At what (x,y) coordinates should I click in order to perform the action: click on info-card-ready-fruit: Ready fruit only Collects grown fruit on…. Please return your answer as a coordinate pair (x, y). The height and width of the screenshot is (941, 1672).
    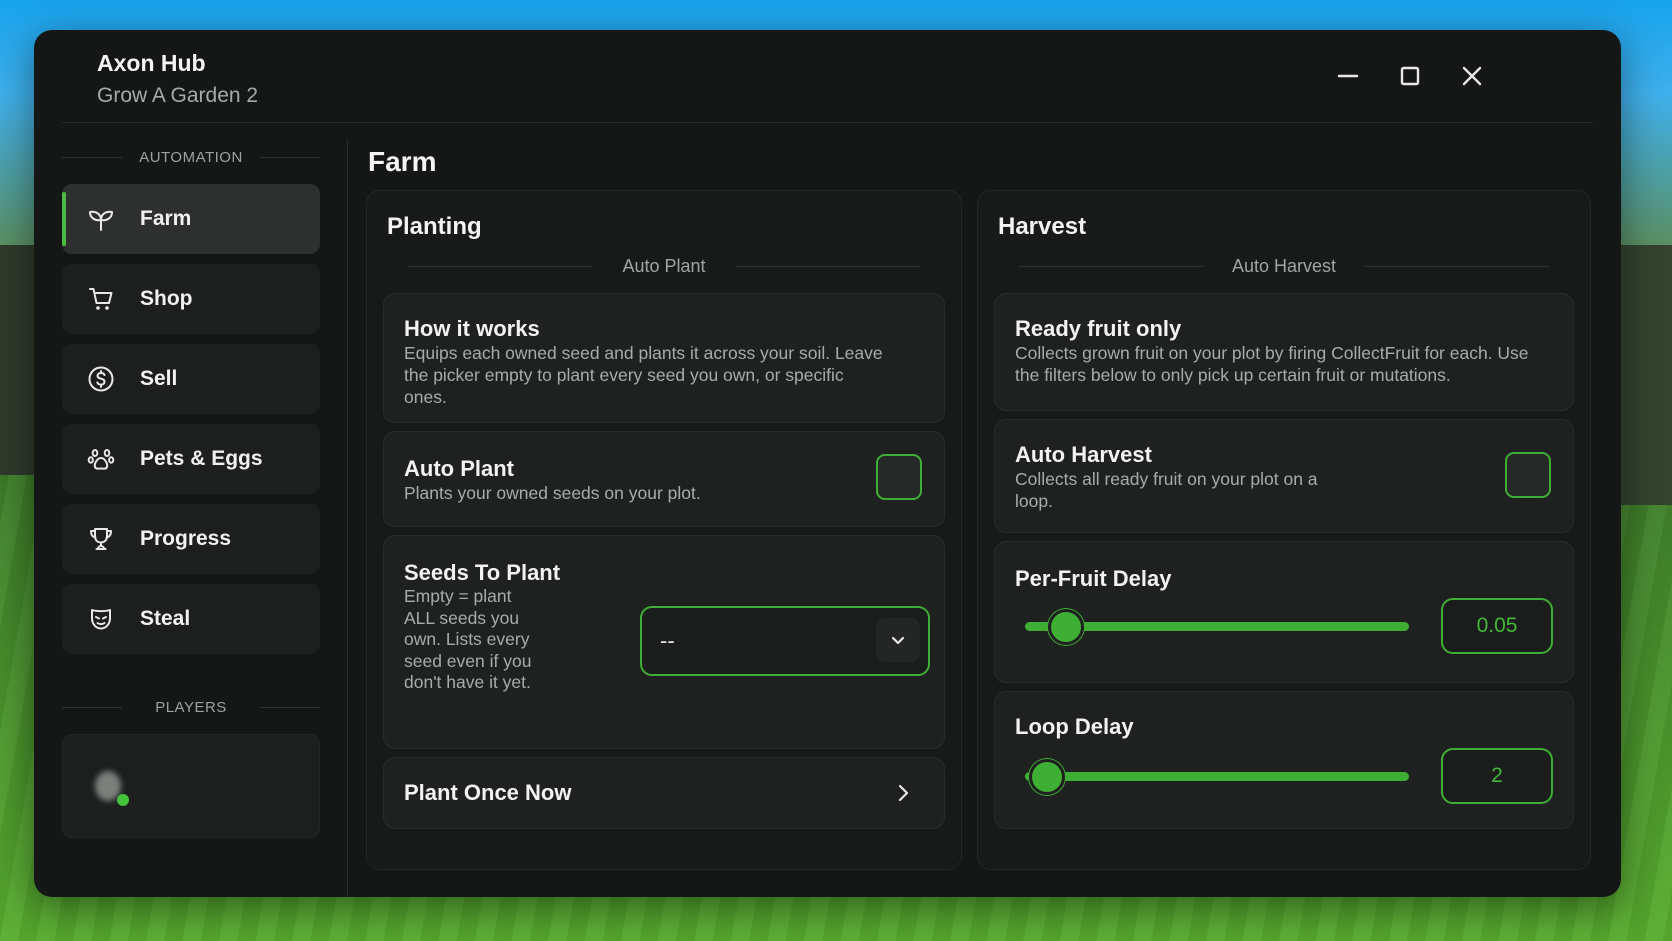
    Looking at the image, I should click on (1284, 352).